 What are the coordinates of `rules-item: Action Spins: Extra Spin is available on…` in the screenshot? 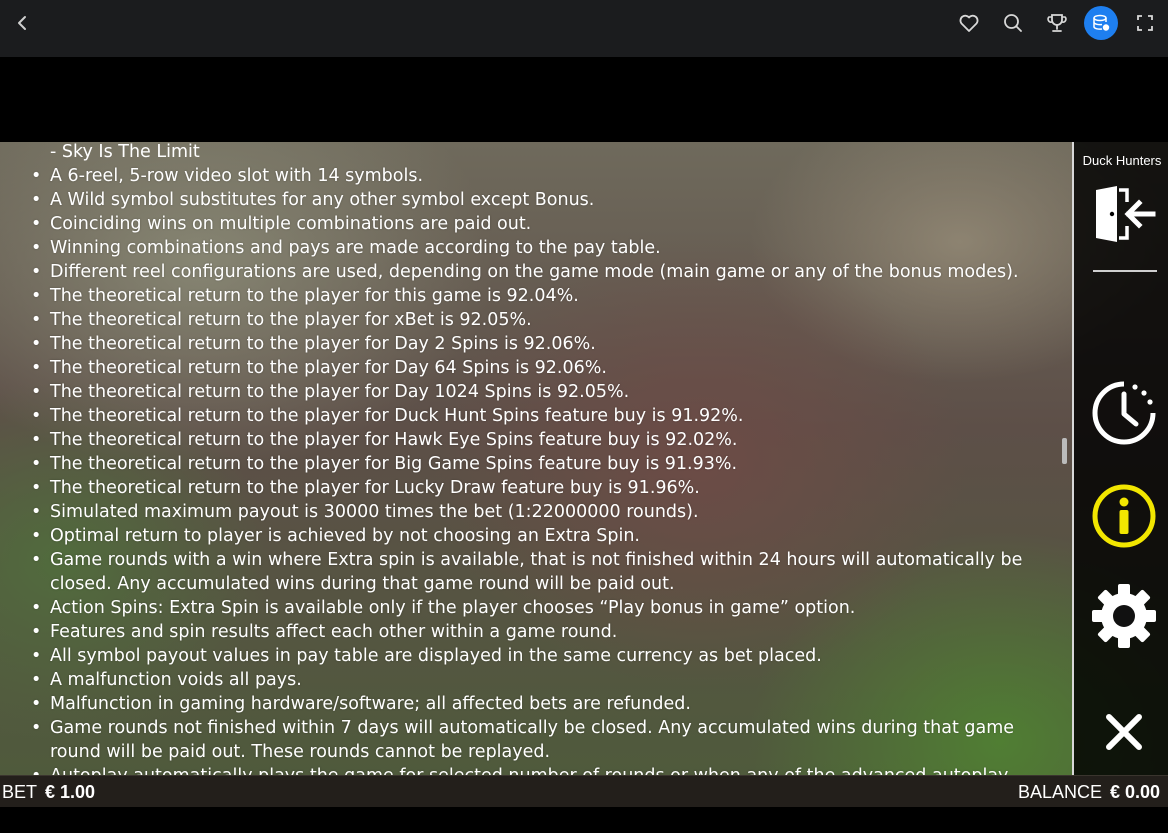 It's located at (535, 608).